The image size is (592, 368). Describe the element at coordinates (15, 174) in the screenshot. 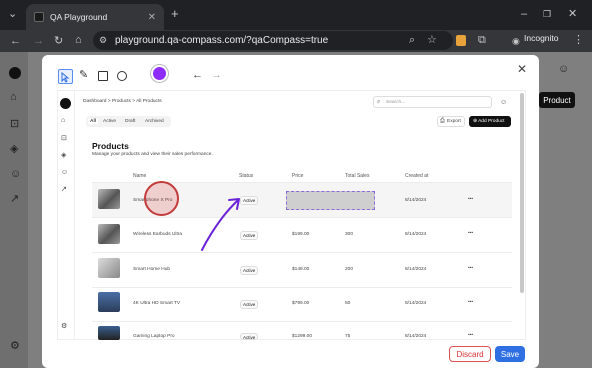

I see `users-nav-icon: ☺` at that location.